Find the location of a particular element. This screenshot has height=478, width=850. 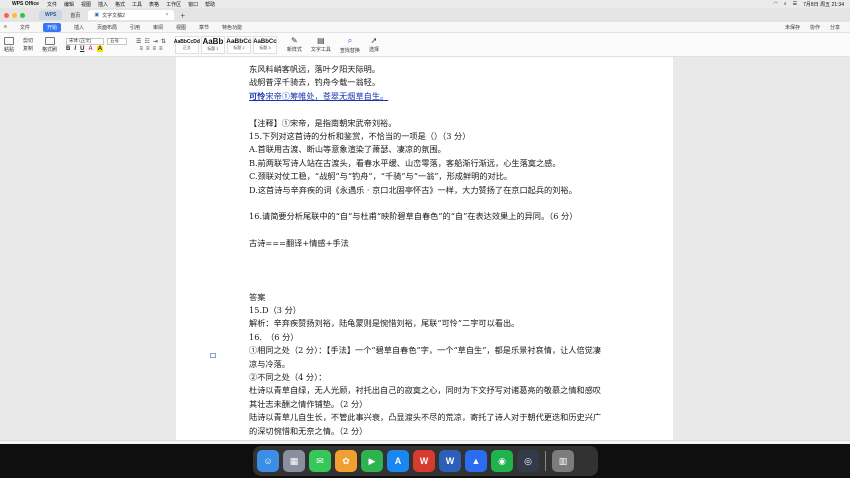

cut-copy-group: 剪切 复制 is located at coordinates (28, 44).